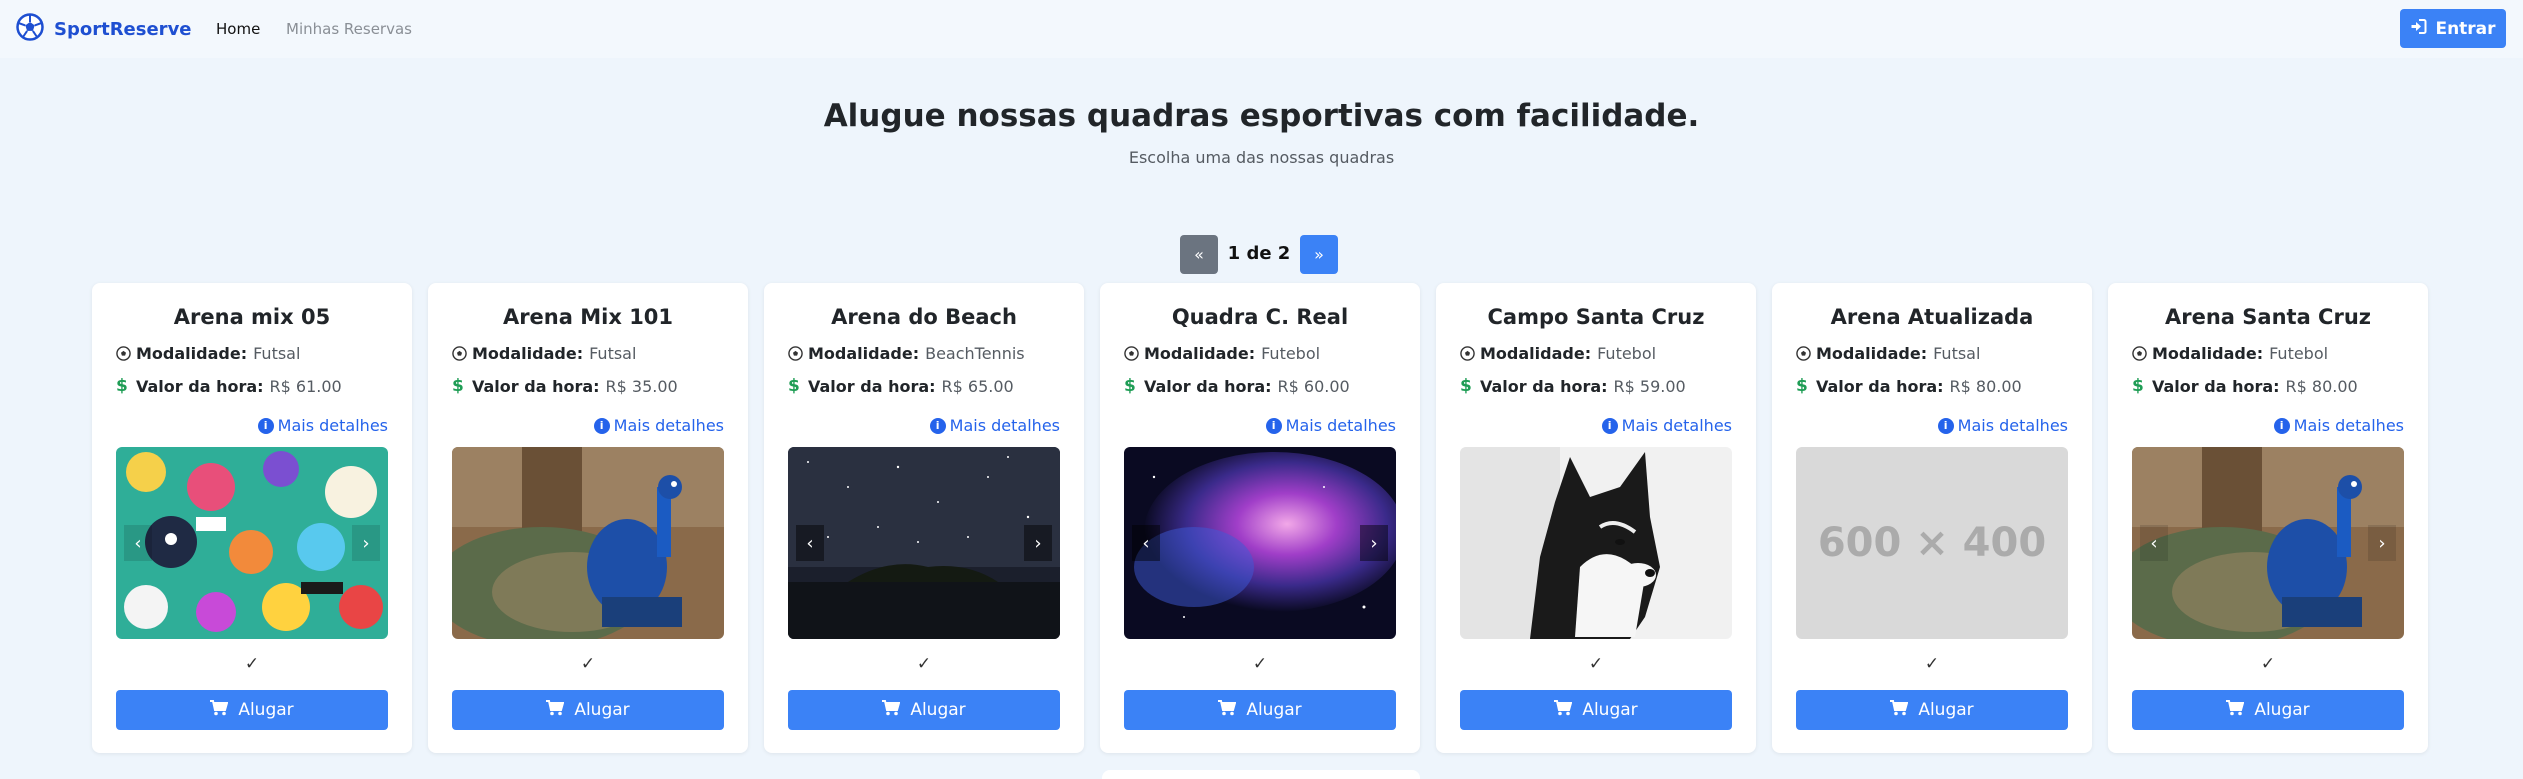  What do you see at coordinates (1319, 254) in the screenshot?
I see `pagination-next-button: »` at bounding box center [1319, 254].